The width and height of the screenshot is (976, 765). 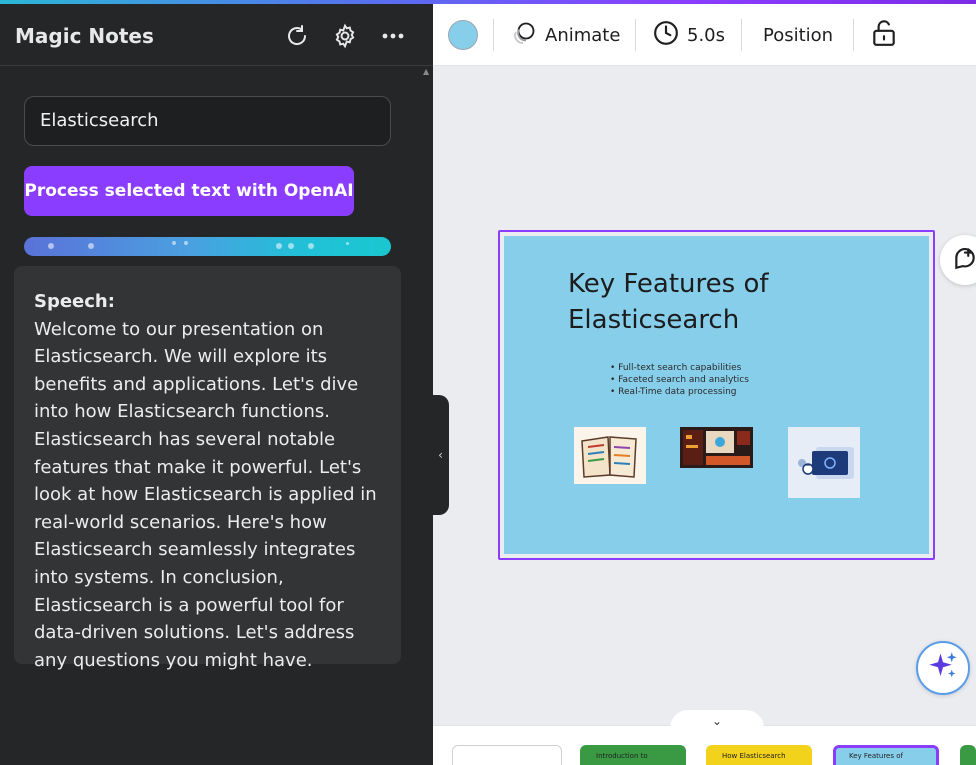 What do you see at coordinates (676, 368) in the screenshot?
I see `slide-bullet: • Full-text search capabilities` at bounding box center [676, 368].